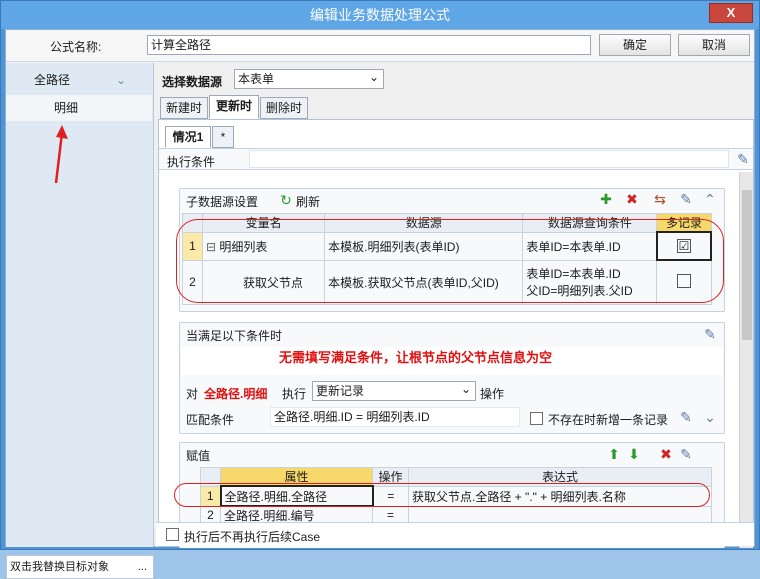  I want to click on formula-bar: 公式名称: 计算全路径 确定 取消, so click(380, 46).